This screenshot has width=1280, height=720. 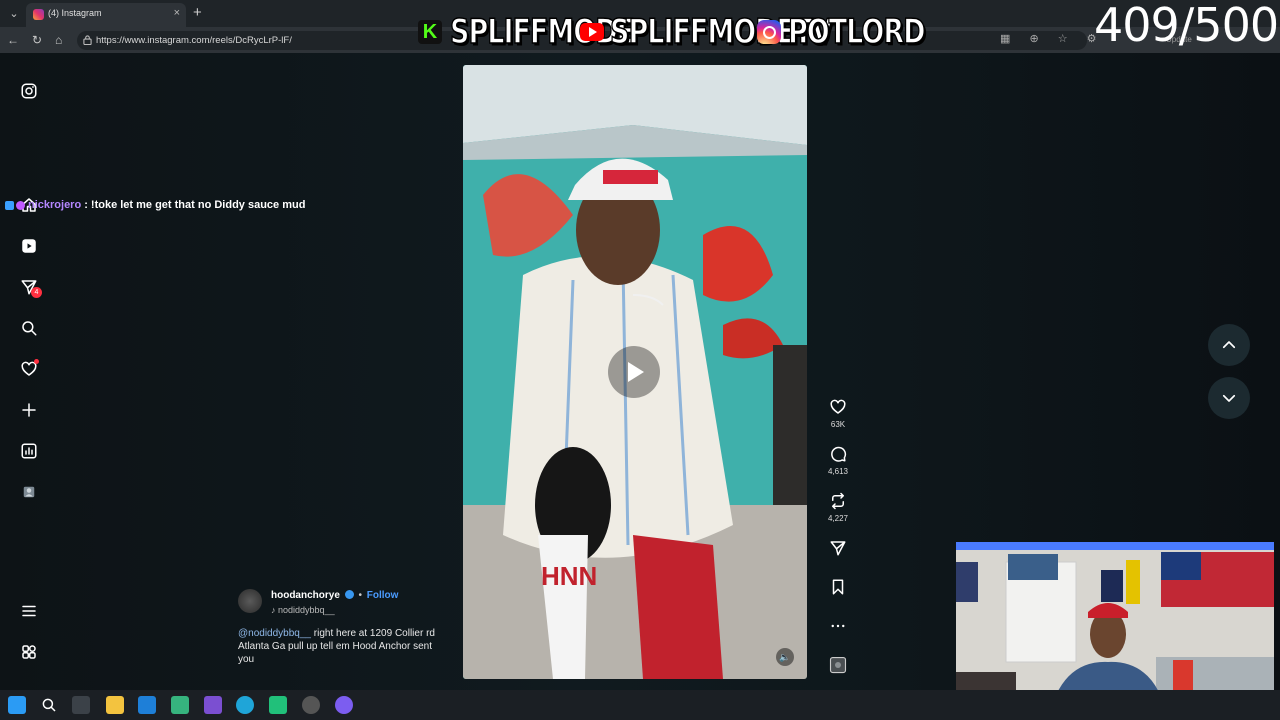 I want to click on svg-text: HNN, so click(x=569, y=576).